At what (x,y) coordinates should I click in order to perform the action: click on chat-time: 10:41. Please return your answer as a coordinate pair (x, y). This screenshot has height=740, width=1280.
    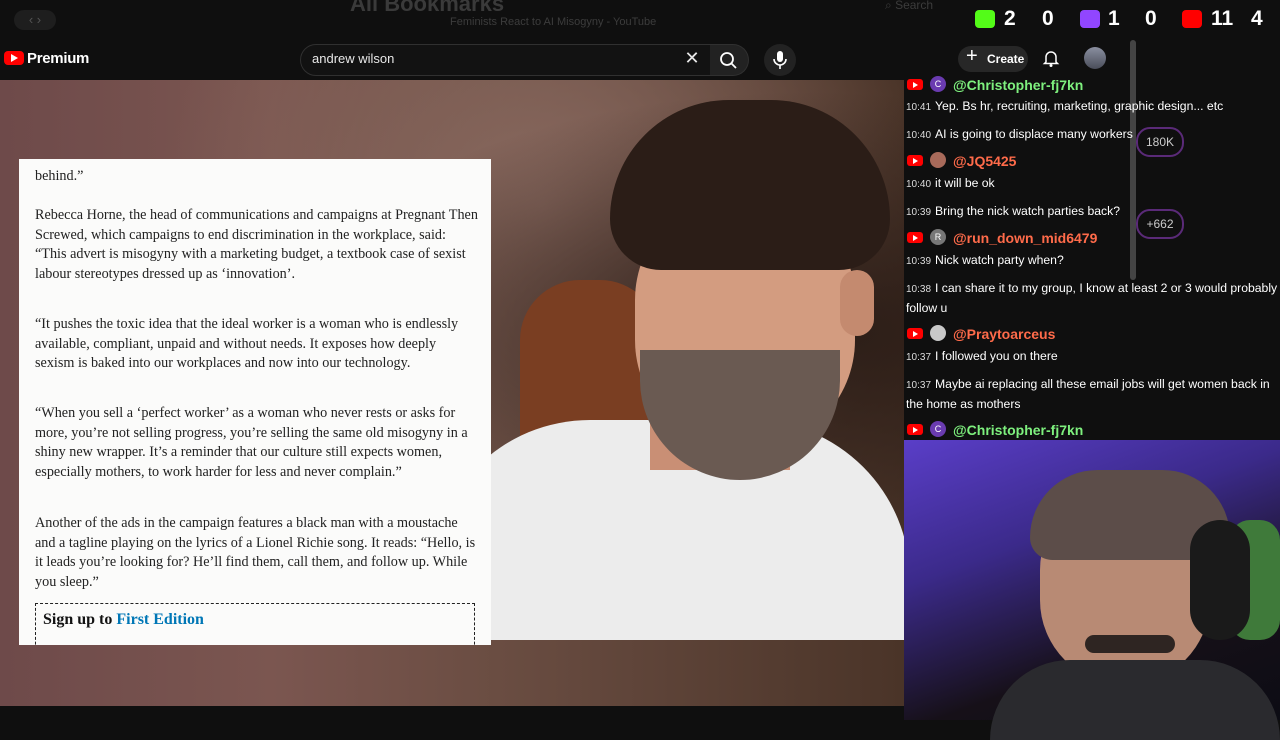
    Looking at the image, I should click on (919, 107).